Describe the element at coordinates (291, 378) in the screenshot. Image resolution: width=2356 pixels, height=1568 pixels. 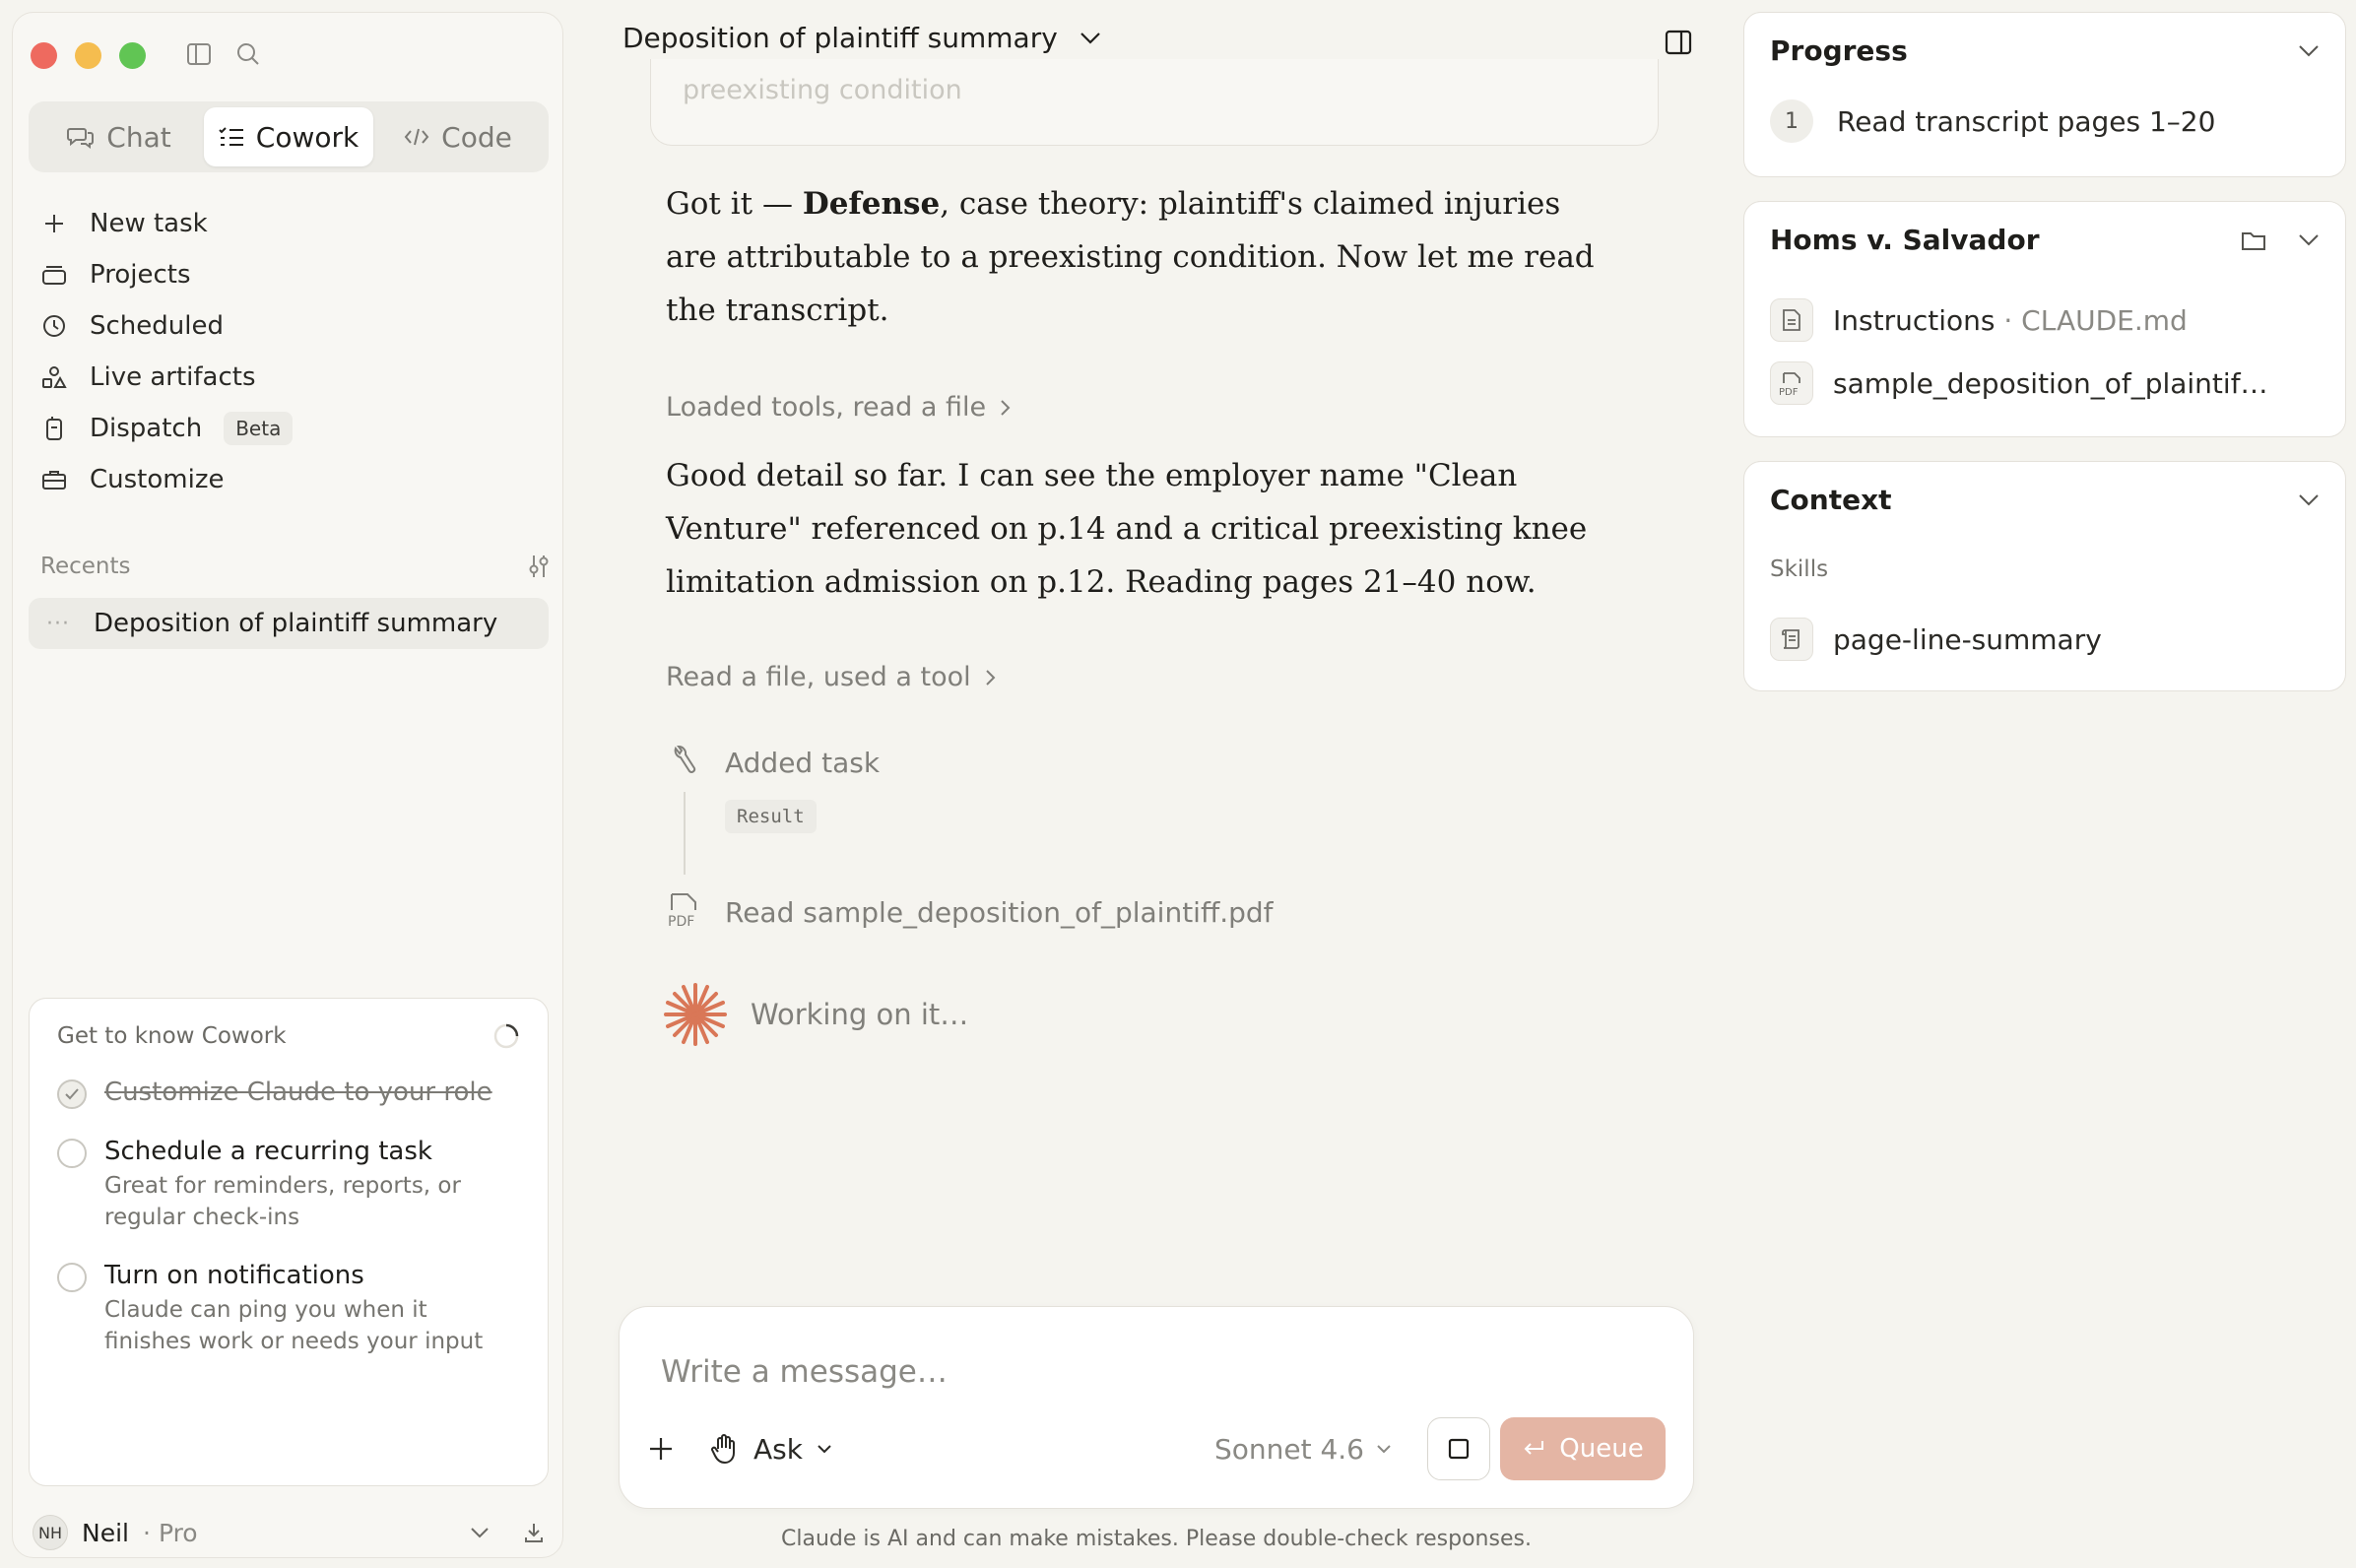
I see `sidebar-item-live-artifacts: Live artifacts` at that location.